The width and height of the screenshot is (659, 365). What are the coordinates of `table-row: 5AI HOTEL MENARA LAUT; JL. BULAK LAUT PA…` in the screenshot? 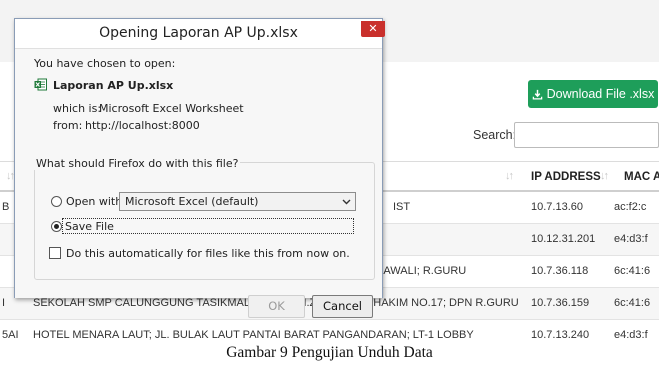 It's located at (329, 330).